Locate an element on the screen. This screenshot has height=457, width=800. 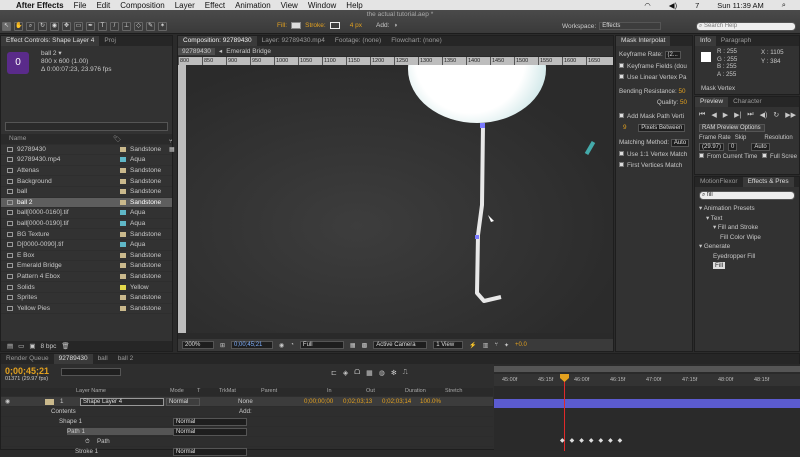
stroke-row: Stroke 1 Normal is located at coordinates (247, 452).